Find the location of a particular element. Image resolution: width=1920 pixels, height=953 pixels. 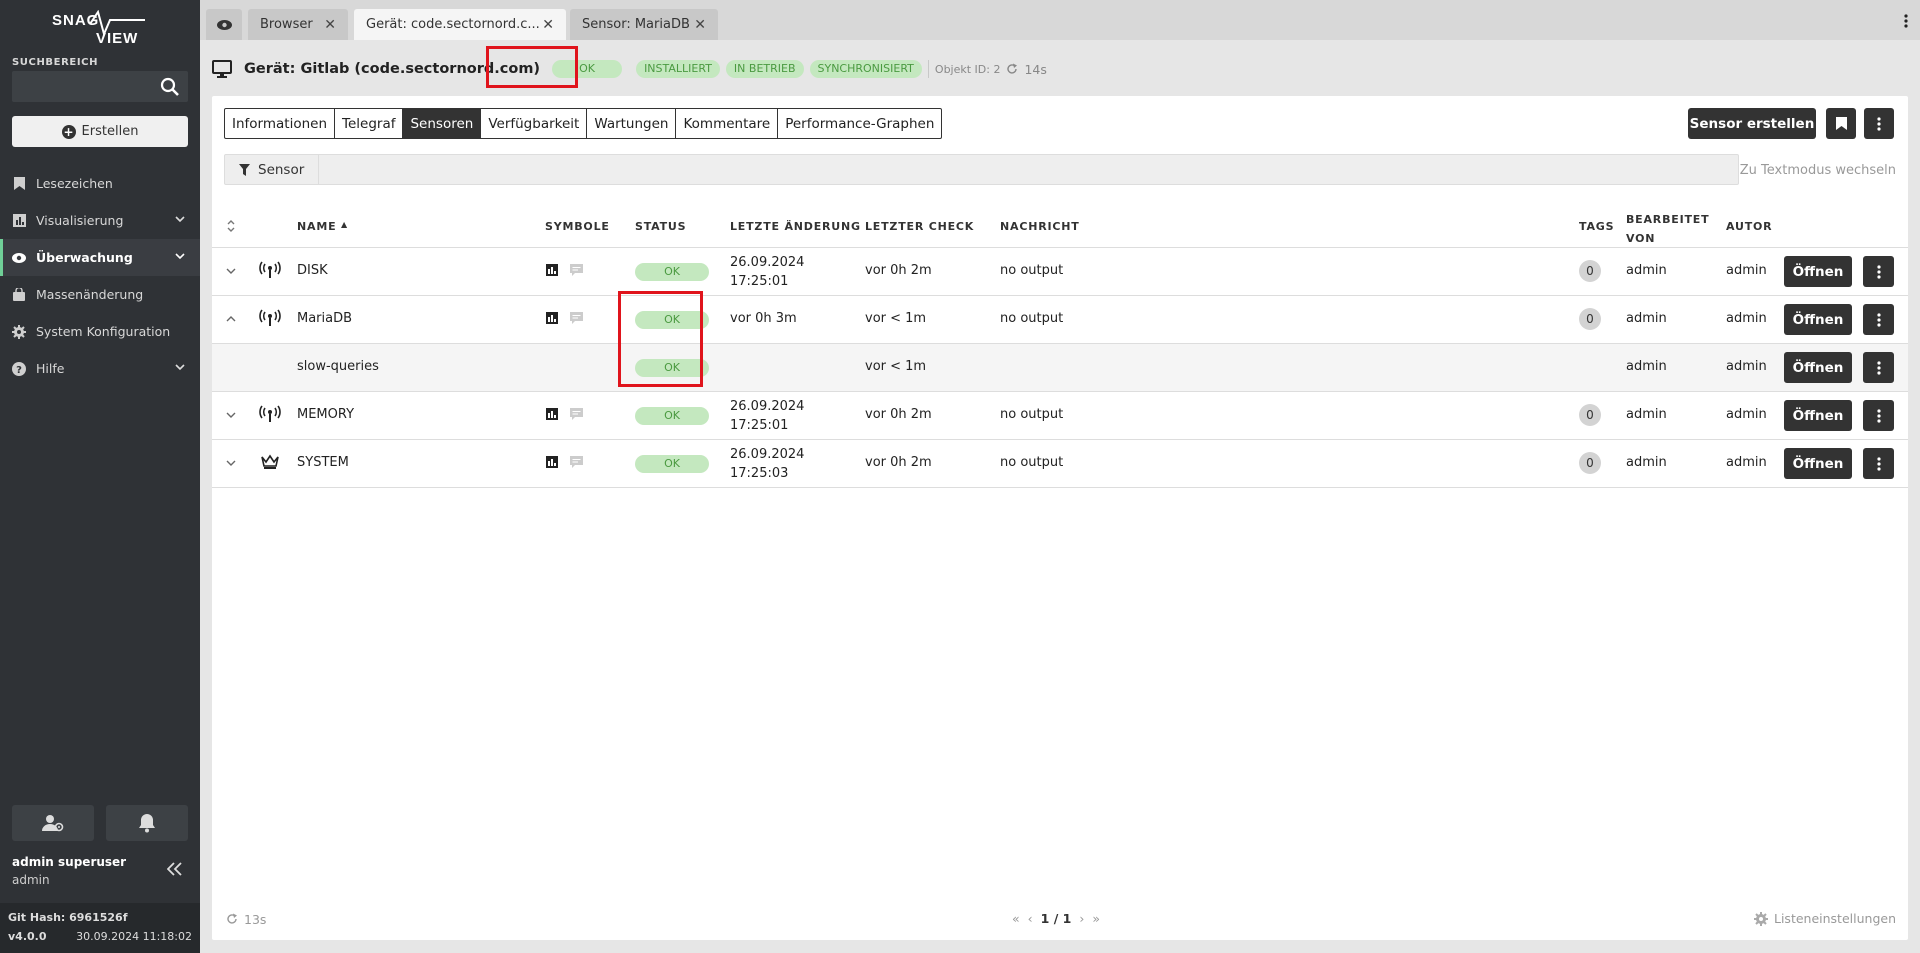

notifications-button is located at coordinates (147, 823).